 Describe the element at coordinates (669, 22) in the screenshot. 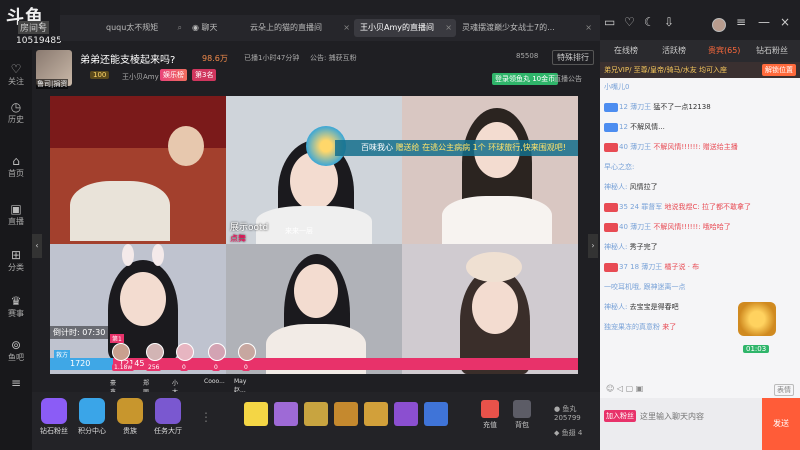

I see `download-icon: ⇩` at that location.